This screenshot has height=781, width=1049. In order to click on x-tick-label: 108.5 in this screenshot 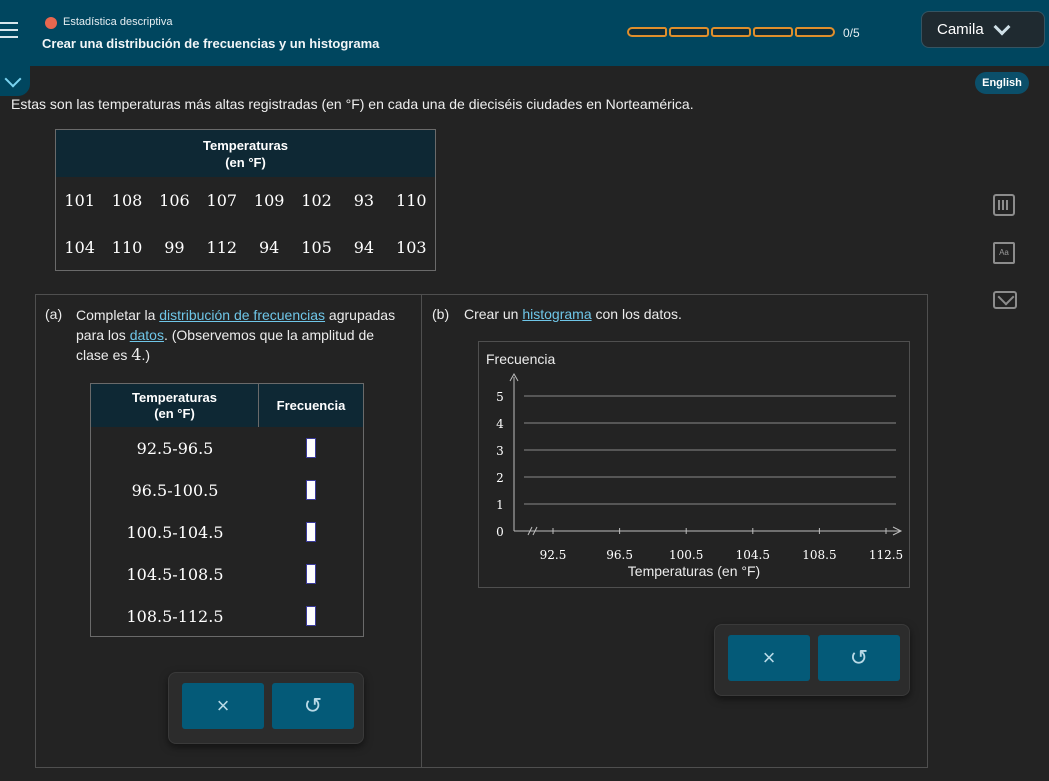, I will do `click(819, 555)`.